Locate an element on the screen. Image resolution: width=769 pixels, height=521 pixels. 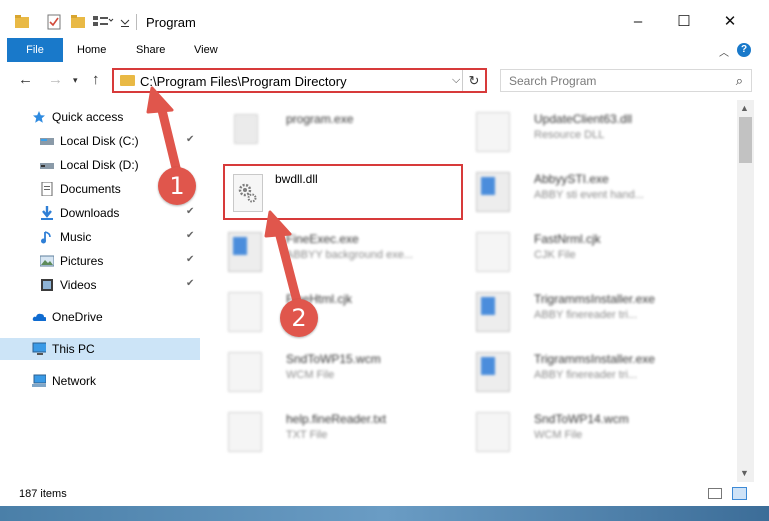
music-icon is located at coordinates (46, 237).